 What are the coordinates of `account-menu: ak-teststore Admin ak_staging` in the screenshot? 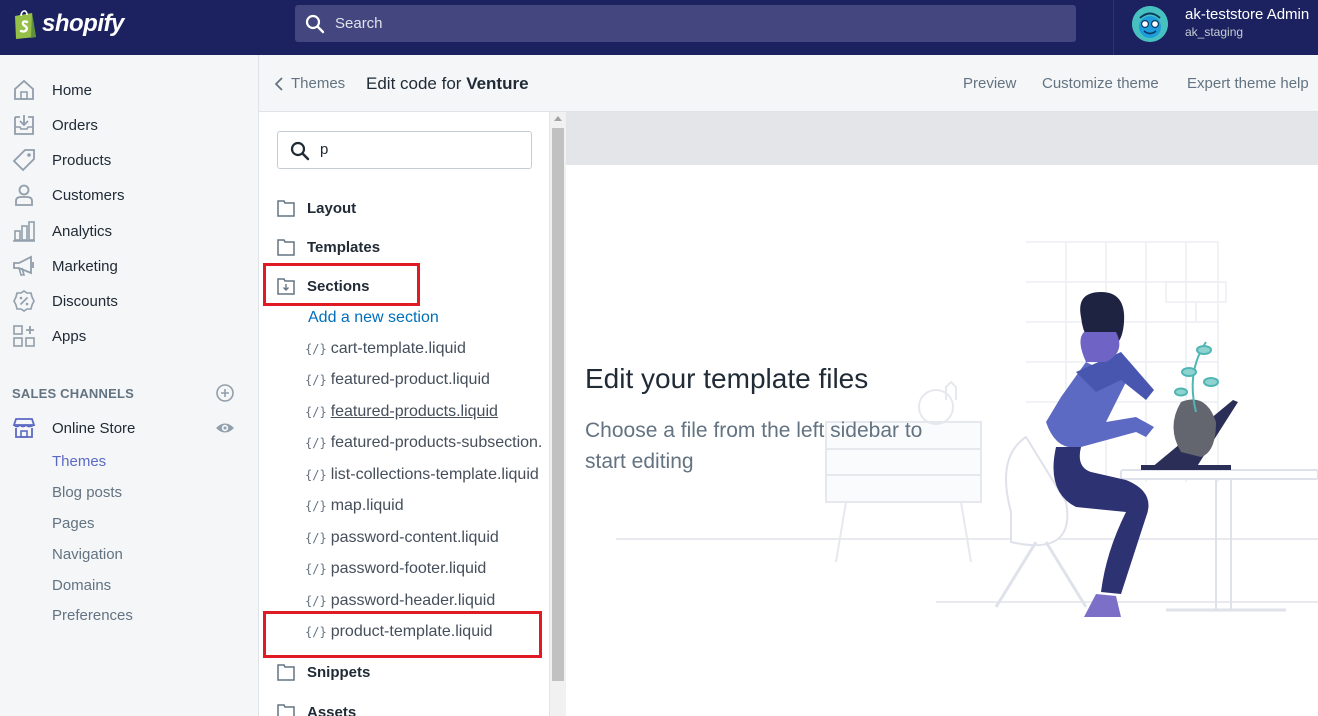 It's located at (1215, 27).